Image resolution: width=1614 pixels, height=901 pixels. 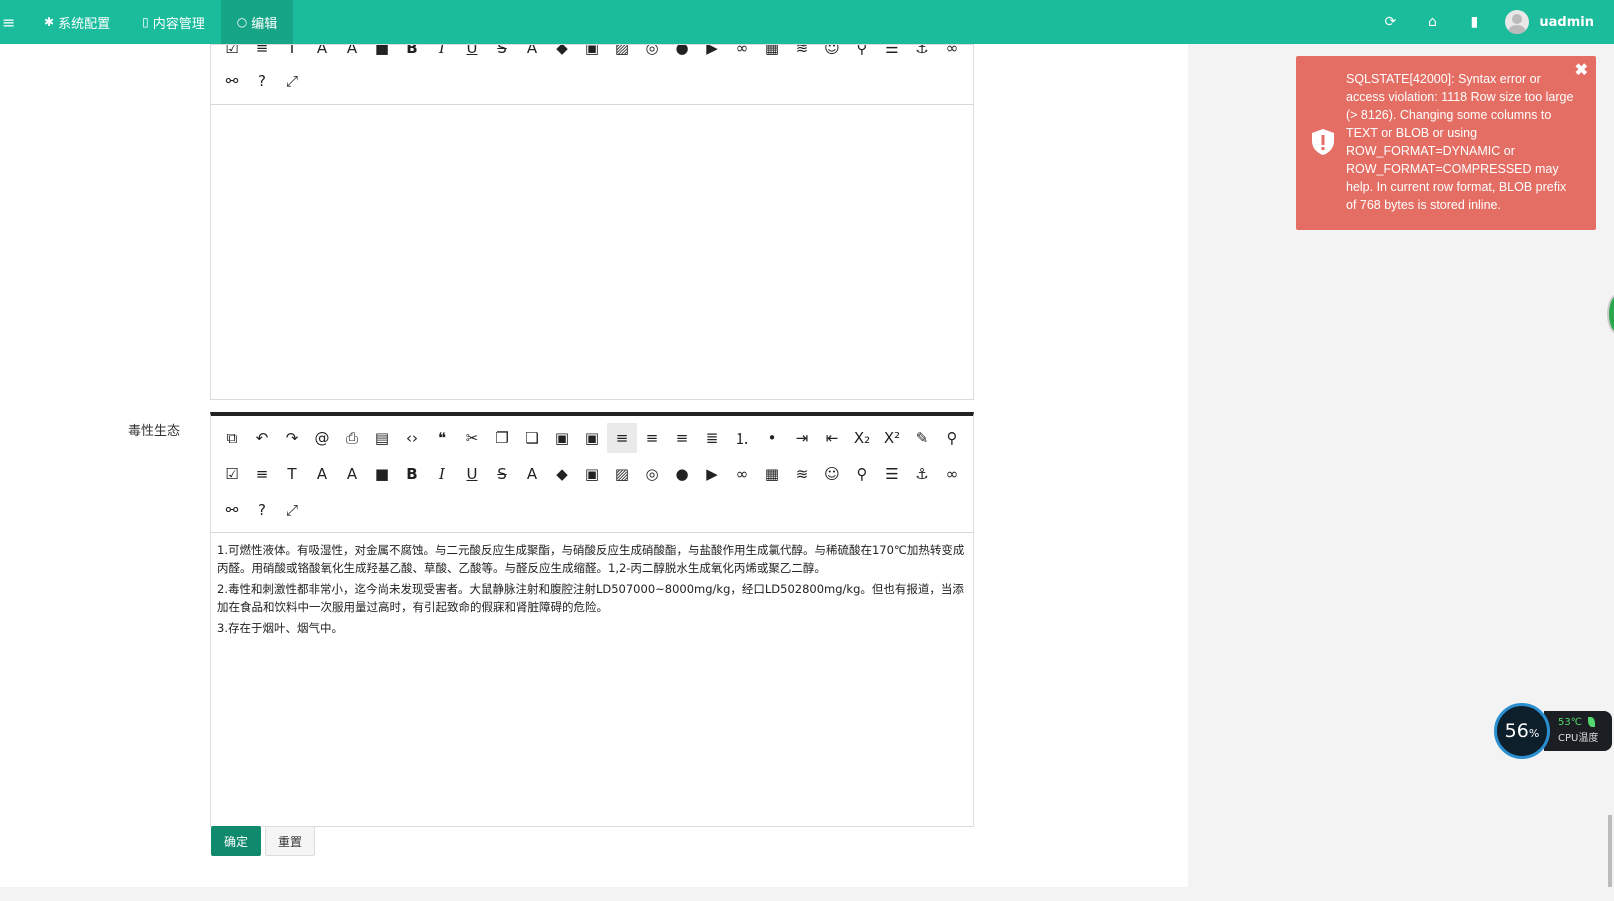 What do you see at coordinates (622, 438) in the screenshot?
I see `align-left-icon: ≡` at bounding box center [622, 438].